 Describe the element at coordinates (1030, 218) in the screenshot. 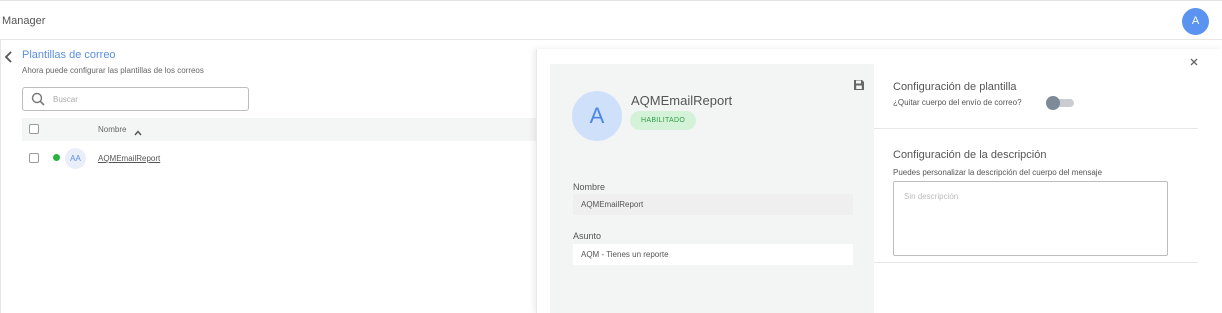

I see `description-textarea` at that location.